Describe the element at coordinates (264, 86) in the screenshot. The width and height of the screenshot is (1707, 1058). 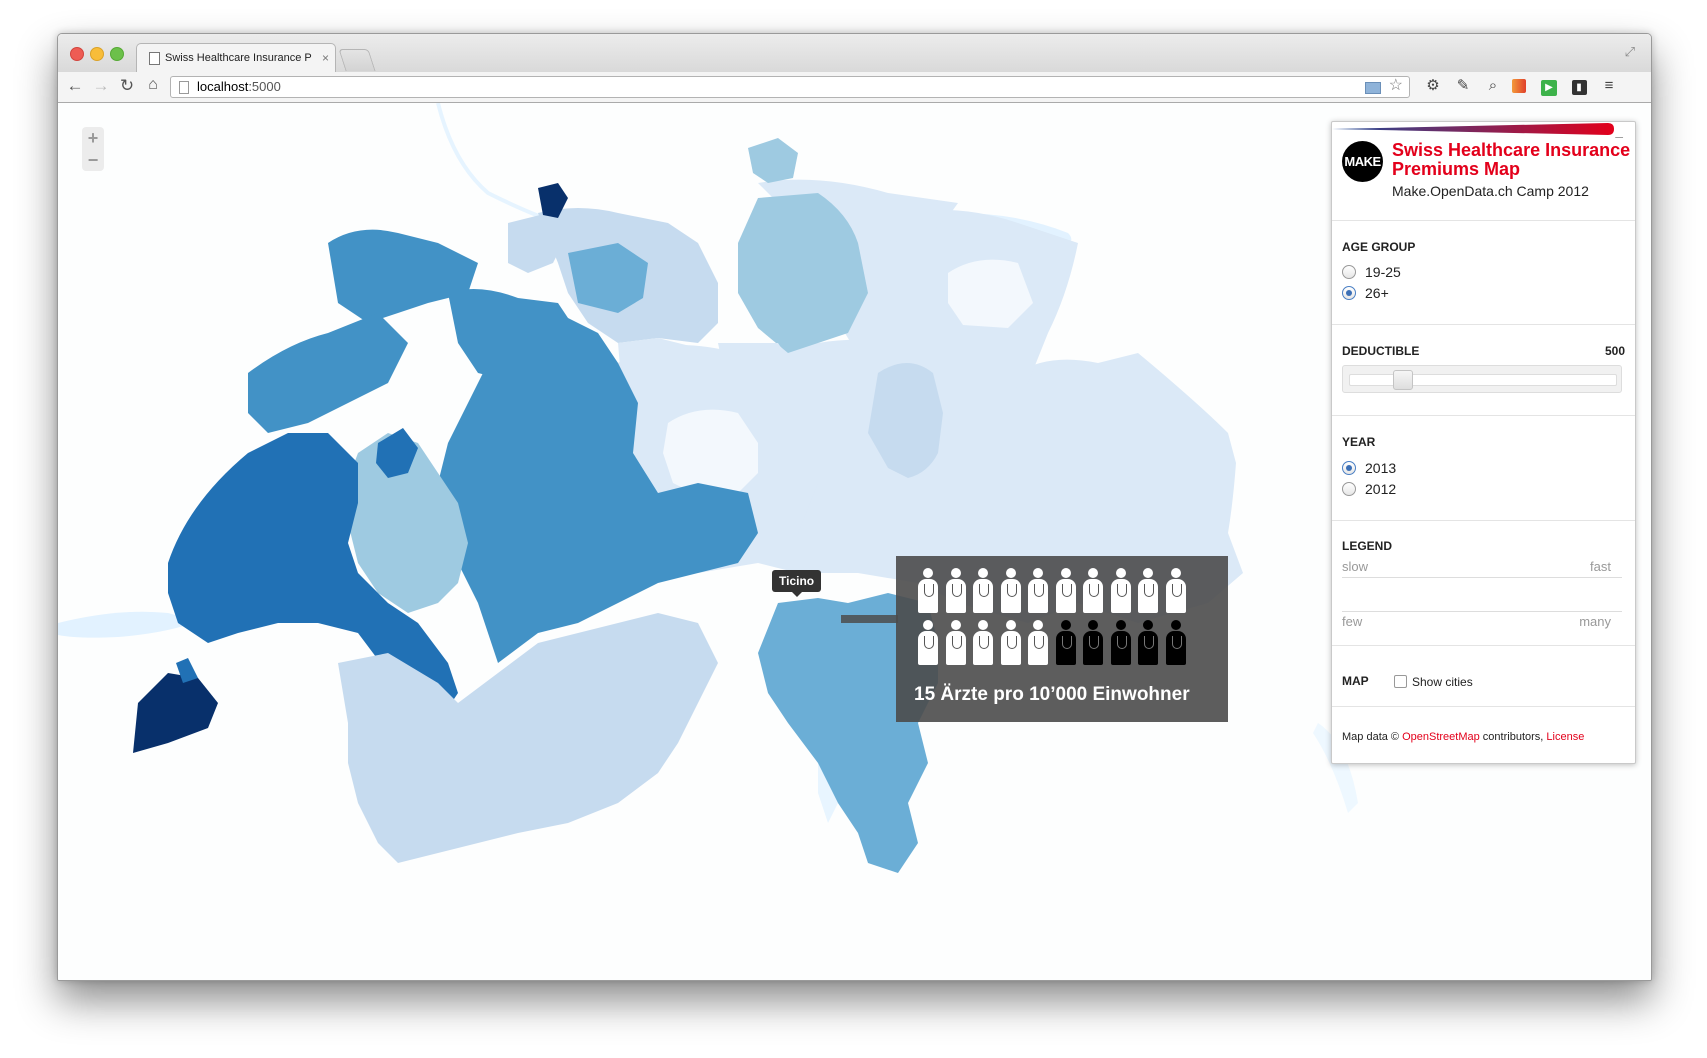
I see `url-port: :5000` at that location.